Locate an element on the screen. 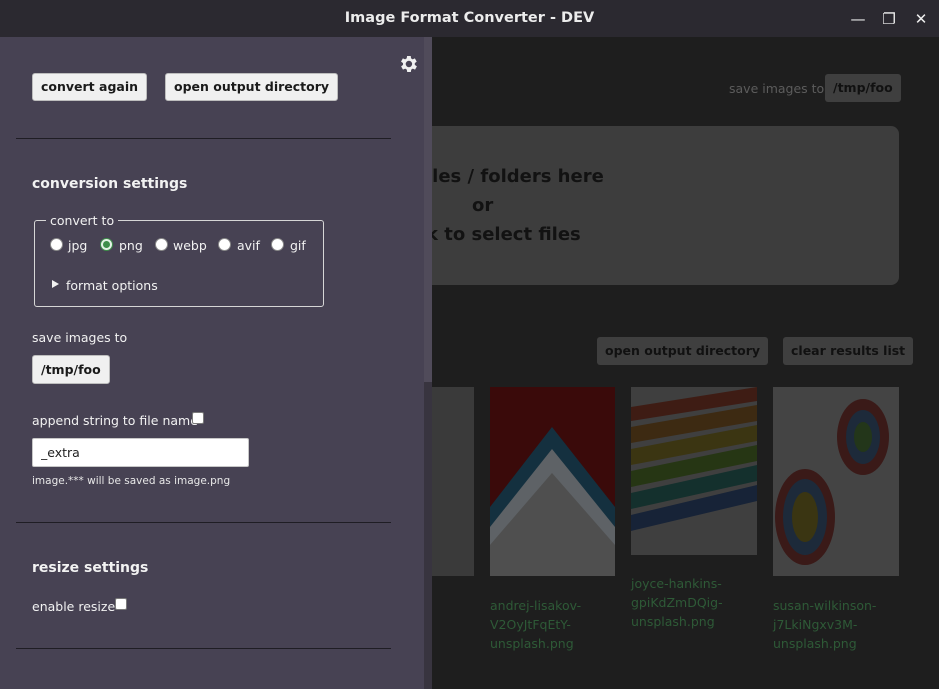 The height and width of the screenshot is (689, 939). conversion-settings-heading: conversion settings is located at coordinates (110, 184).